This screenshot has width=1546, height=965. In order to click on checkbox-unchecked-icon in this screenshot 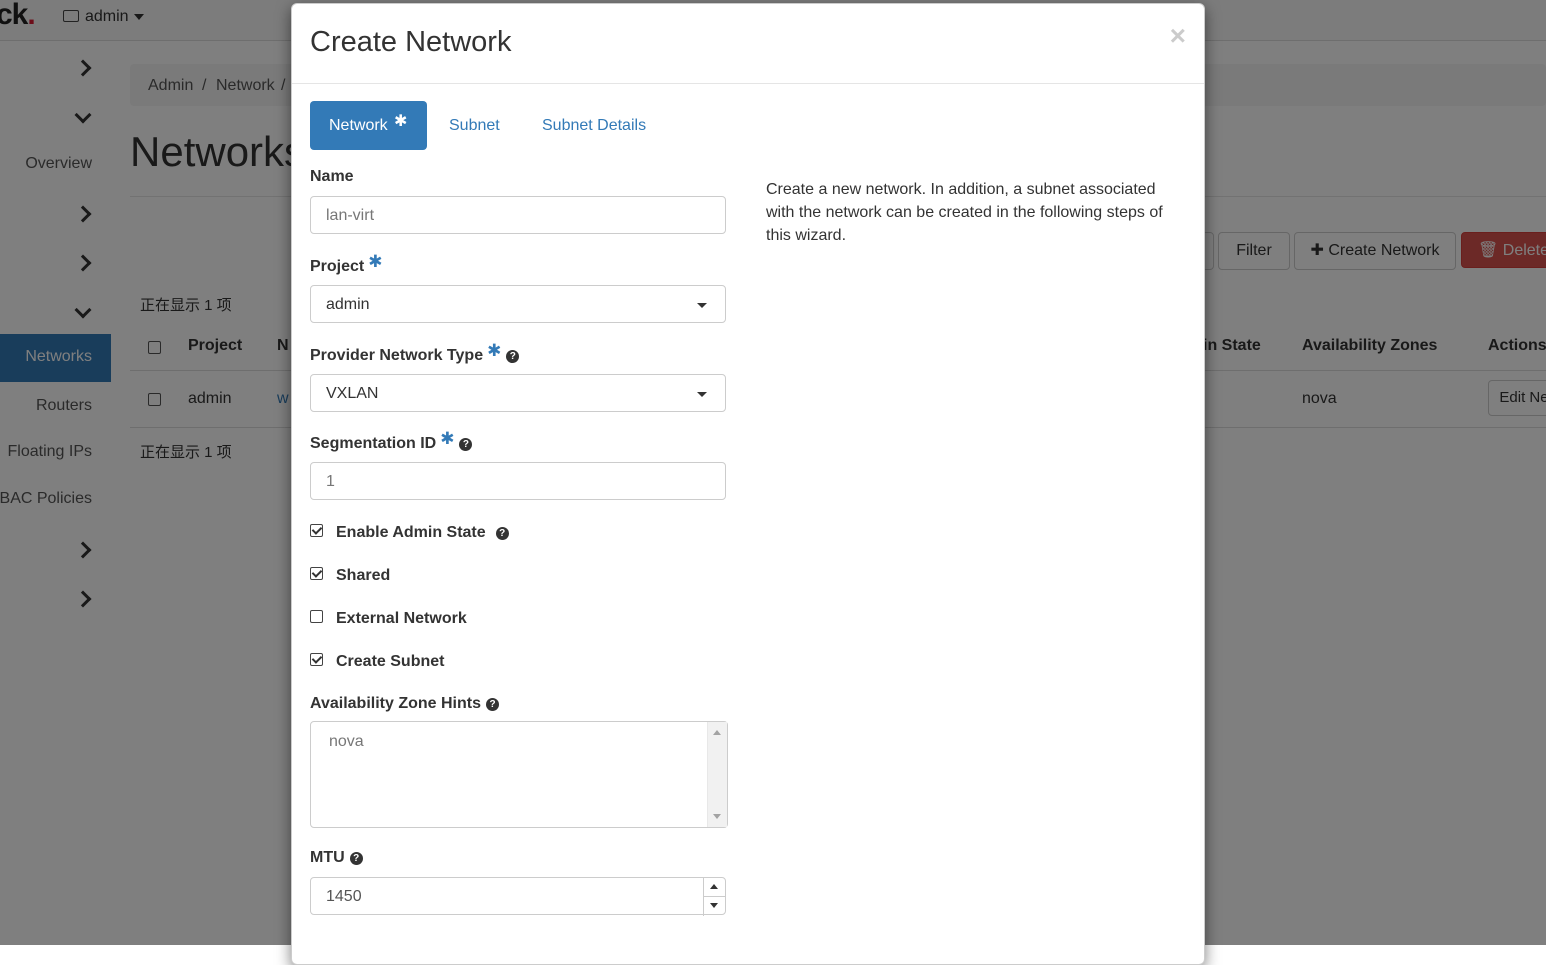, I will do `click(316, 617)`.